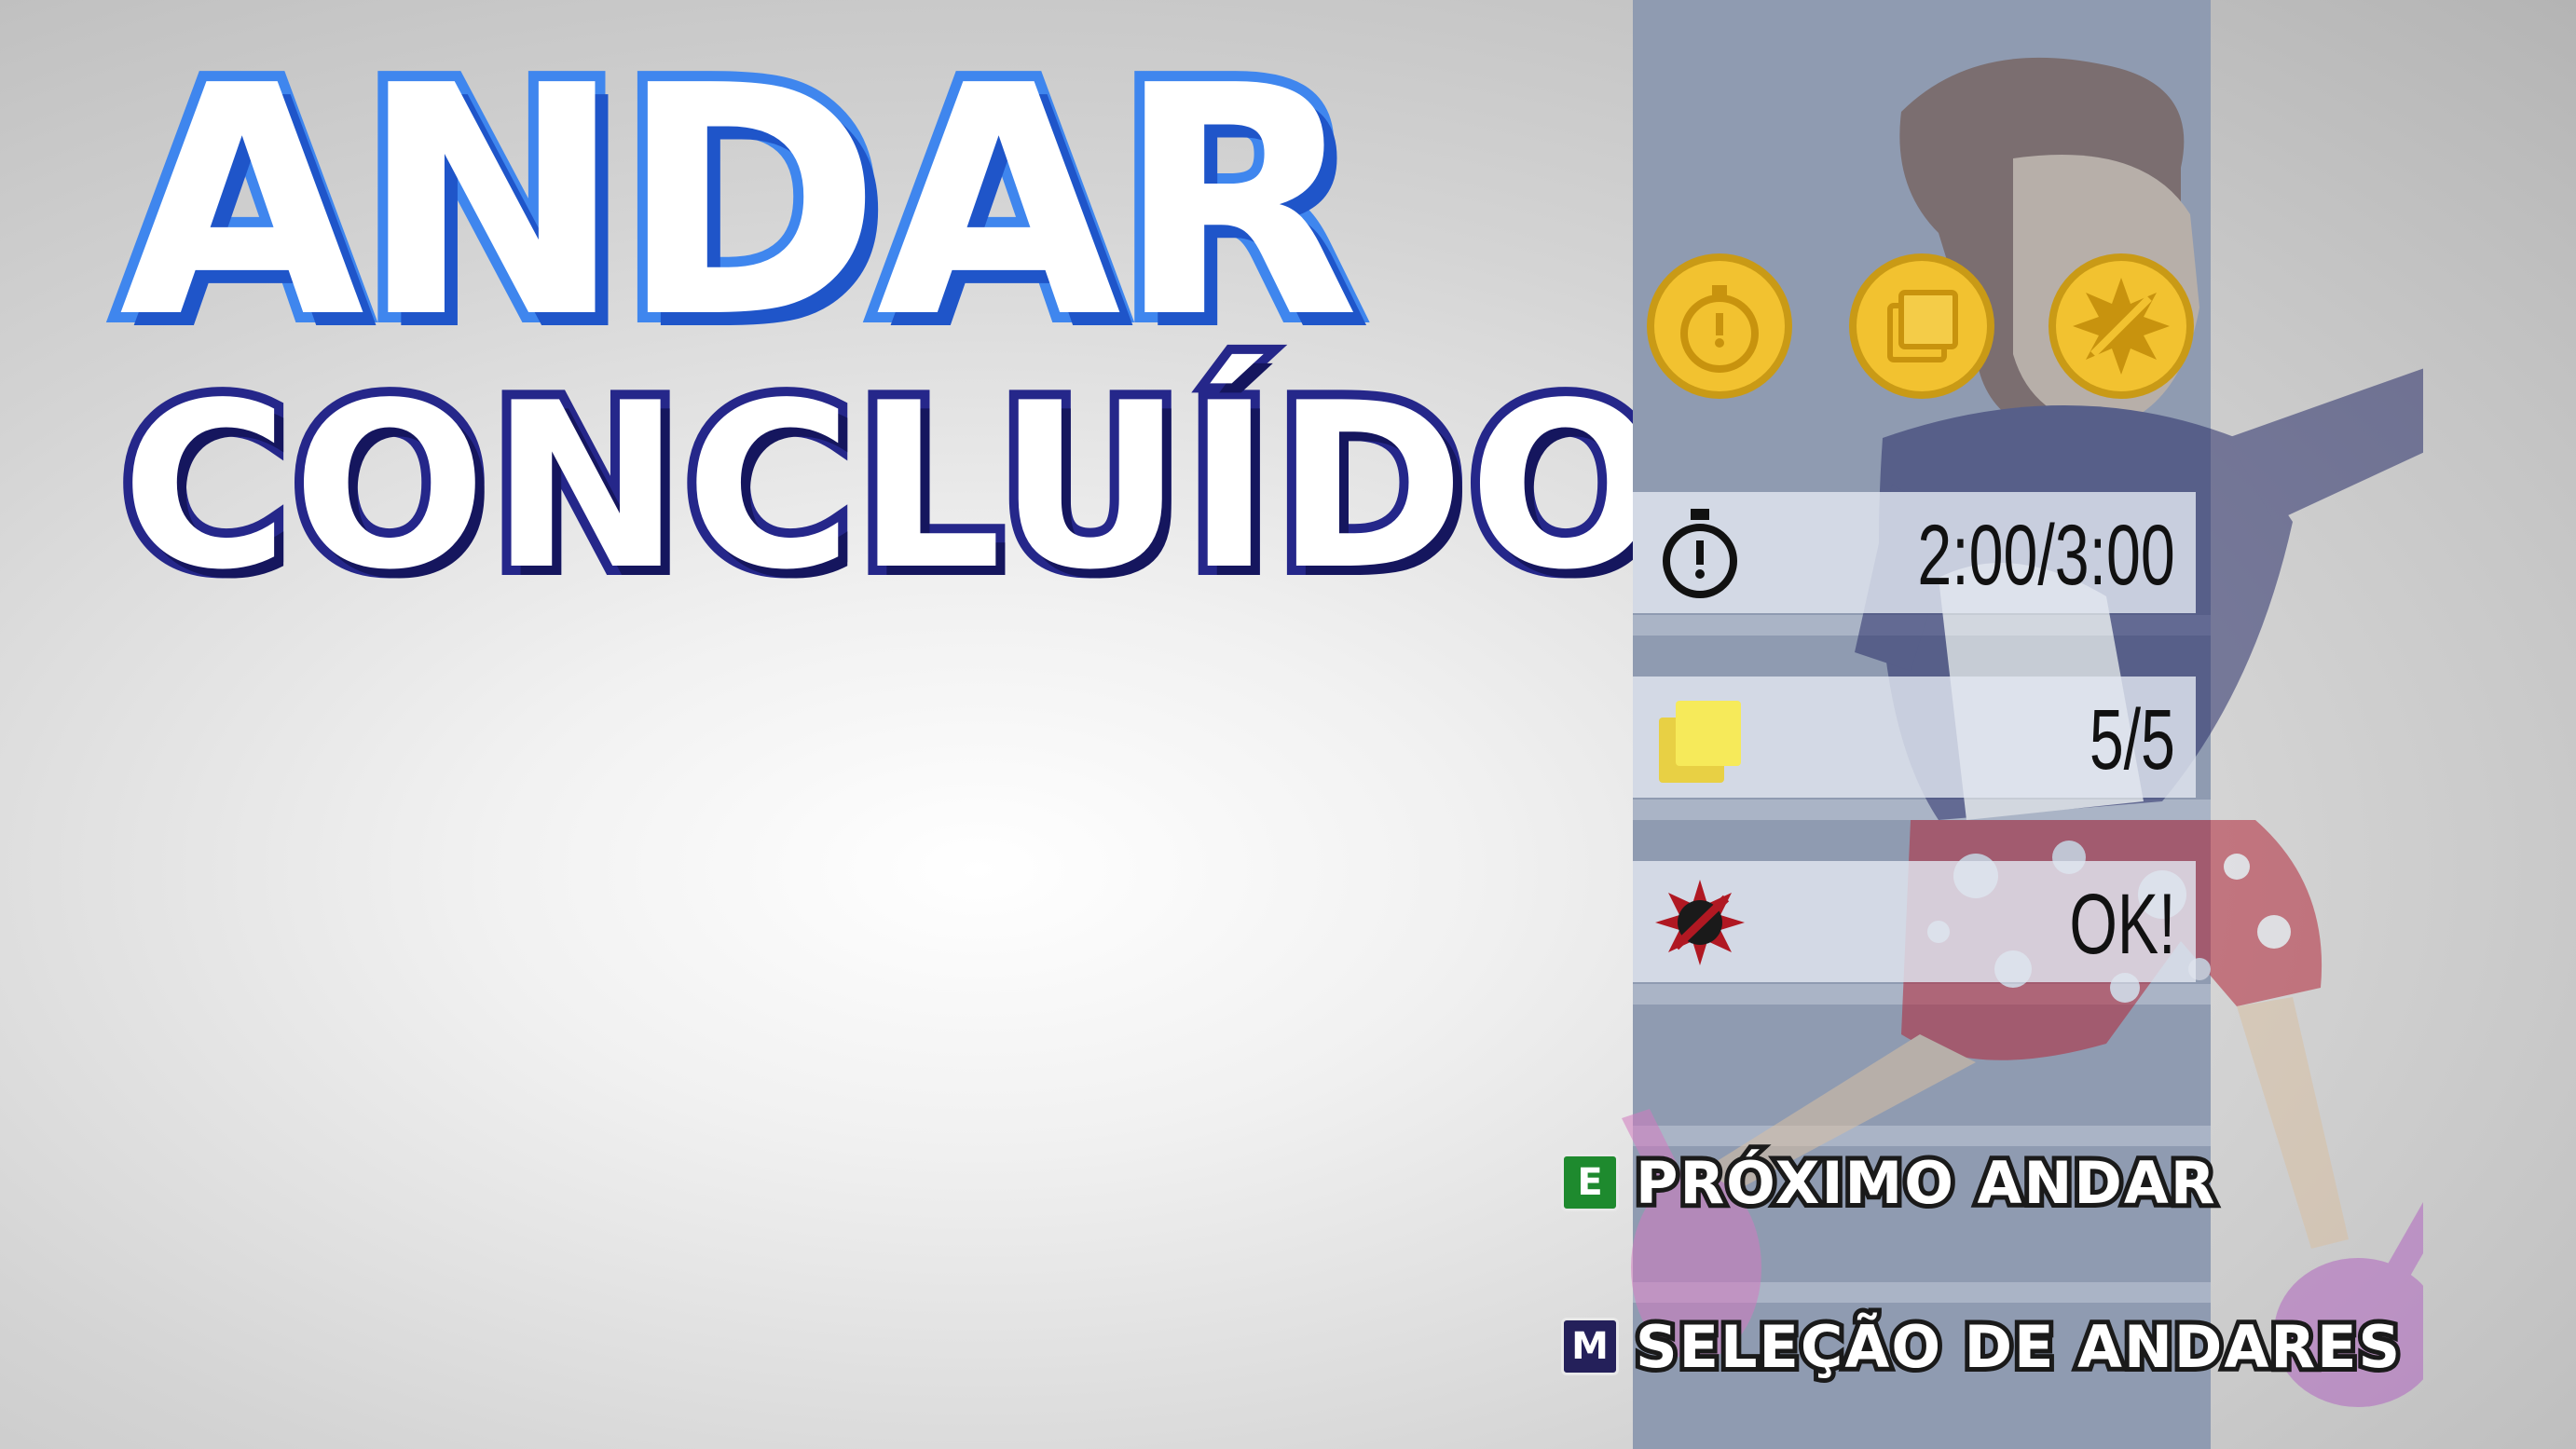 The width and height of the screenshot is (2576, 1449). Describe the element at coordinates (739, 203) in the screenshot. I see `level-title: ANDAR` at that location.